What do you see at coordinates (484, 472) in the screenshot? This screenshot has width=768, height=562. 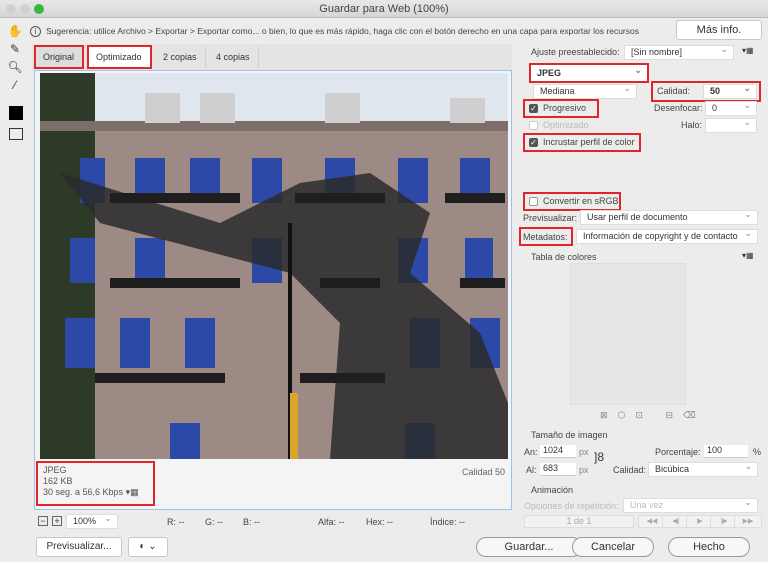 I see `quality-readout: Calidad 50` at bounding box center [484, 472].